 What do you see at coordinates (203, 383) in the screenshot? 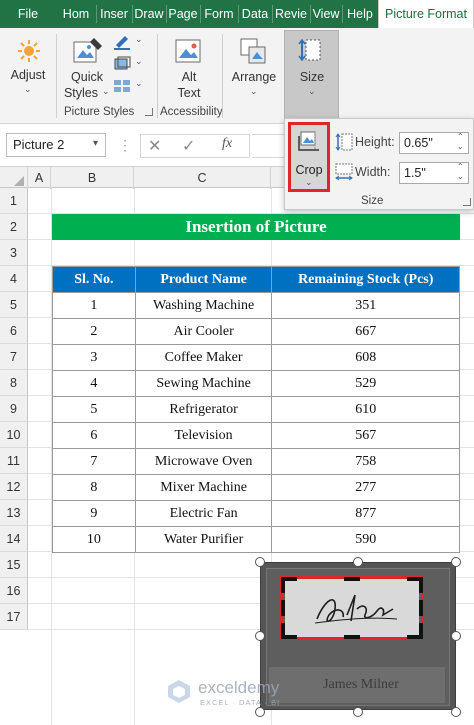
I see `cell-product-name: Sewing Machine` at bounding box center [203, 383].